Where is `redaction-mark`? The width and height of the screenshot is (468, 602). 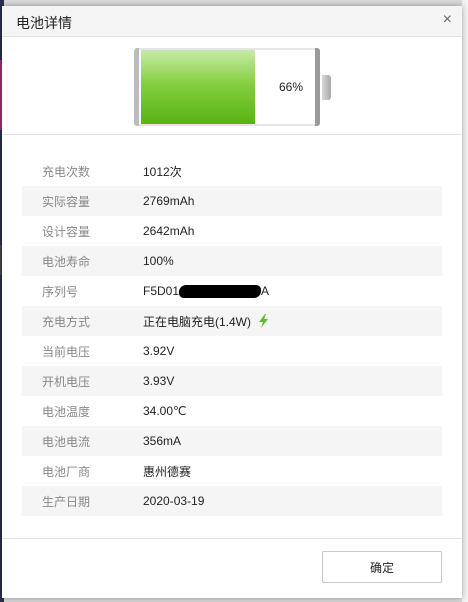
redaction-mark is located at coordinates (220, 291).